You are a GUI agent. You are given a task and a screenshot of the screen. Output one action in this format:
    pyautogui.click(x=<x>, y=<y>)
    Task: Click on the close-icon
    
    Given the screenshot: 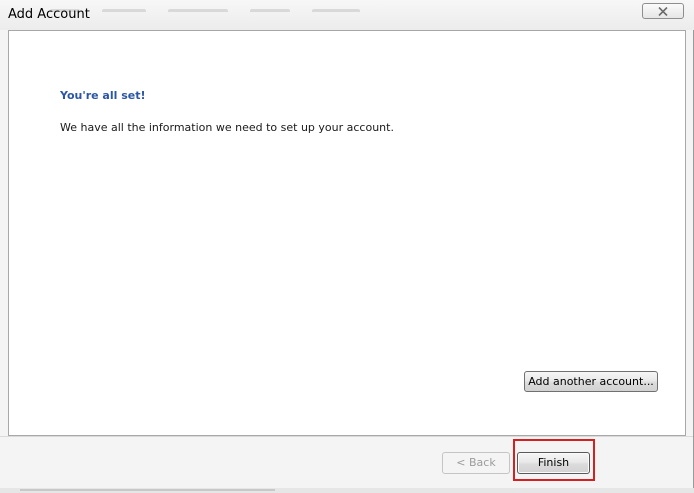 What is the action you would take?
    pyautogui.click(x=663, y=11)
    